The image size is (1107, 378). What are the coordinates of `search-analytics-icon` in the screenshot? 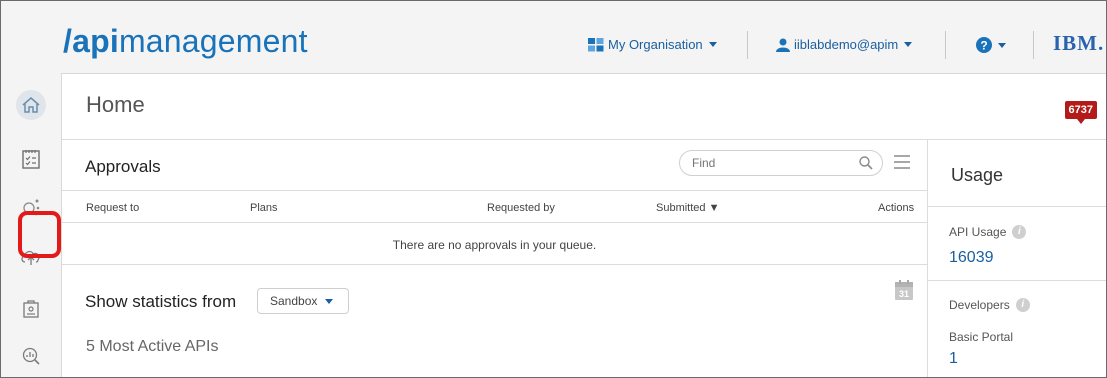 It's located at (31, 356).